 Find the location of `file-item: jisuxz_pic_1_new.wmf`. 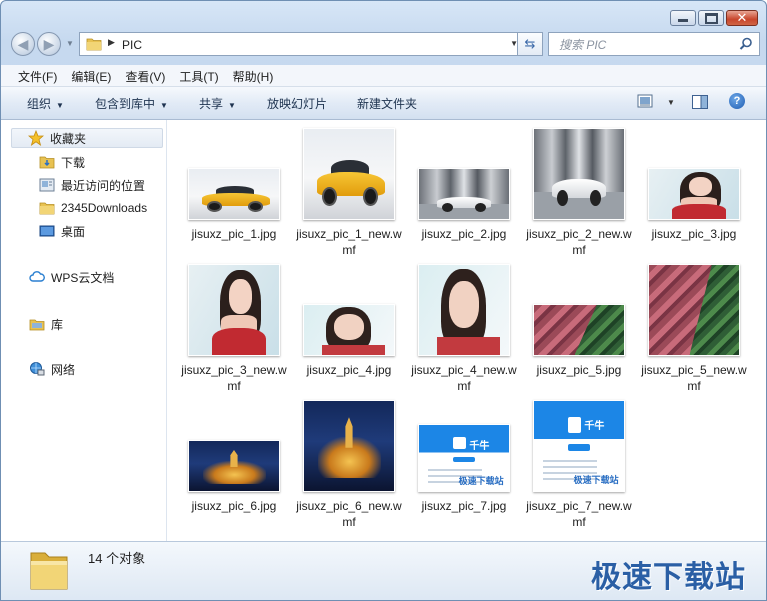

file-item: jisuxz_pic_1_new.wmf is located at coordinates (349, 193).